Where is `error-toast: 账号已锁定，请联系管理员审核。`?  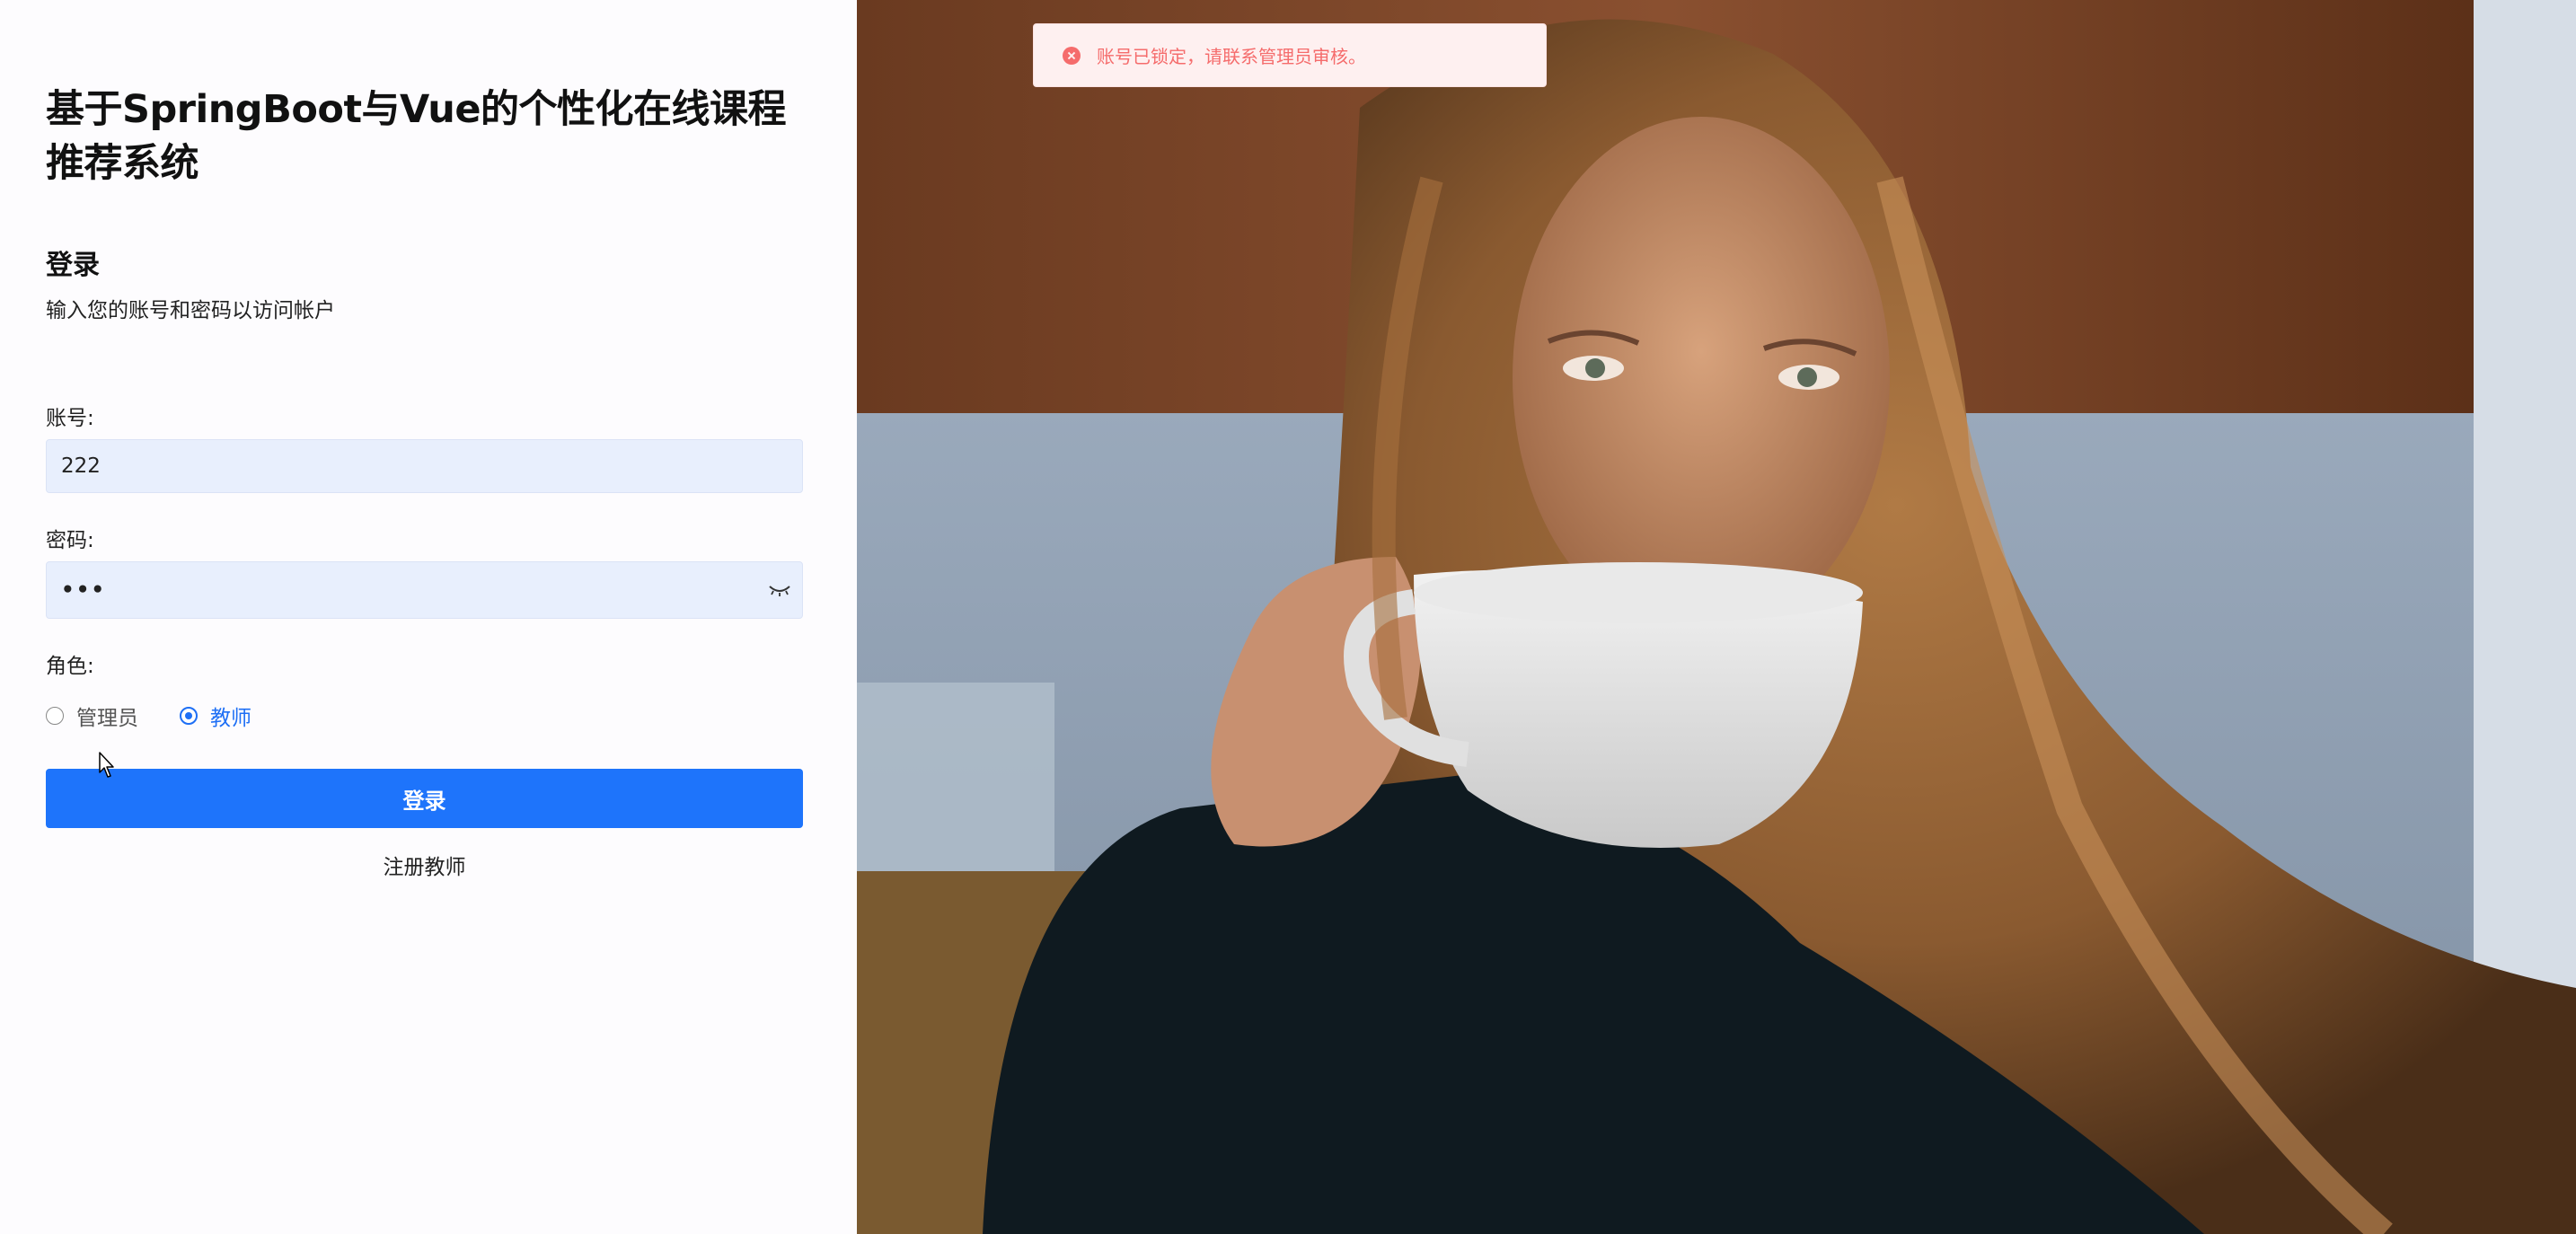 error-toast: 账号已锁定，请联系管理员审核。 is located at coordinates (1290, 55).